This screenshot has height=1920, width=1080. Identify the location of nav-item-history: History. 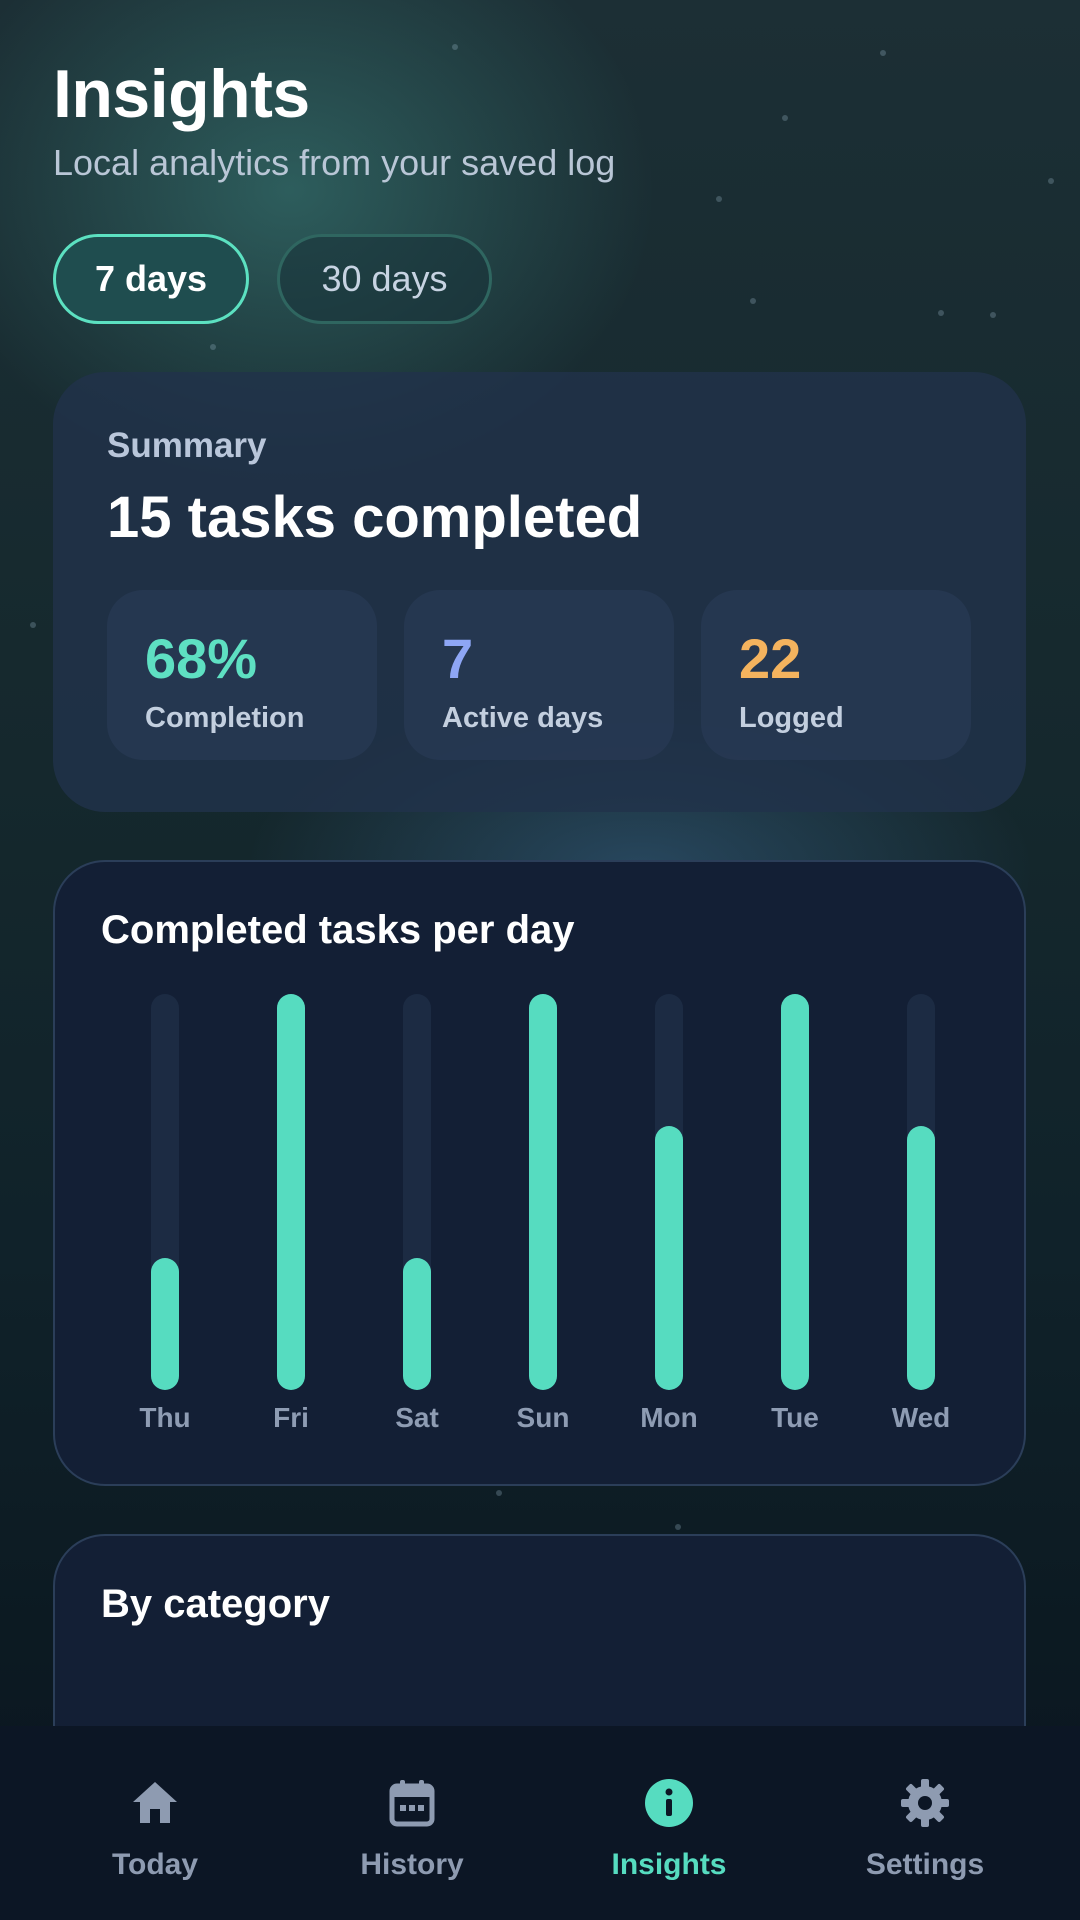
(412, 1838).